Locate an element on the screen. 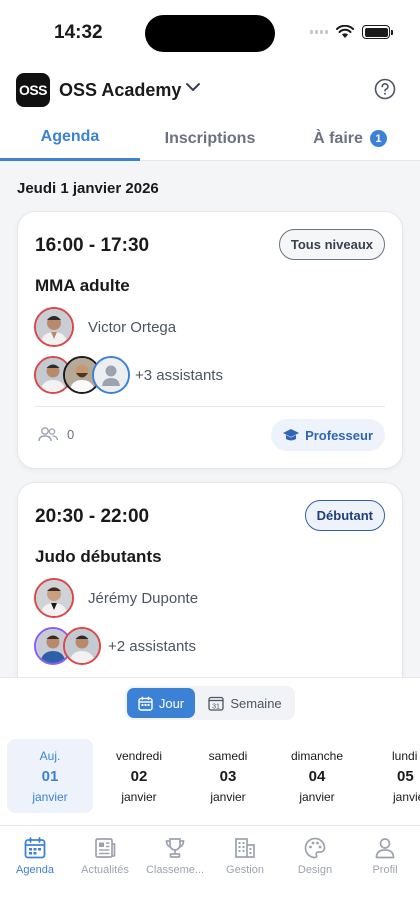 The image size is (420, 913). teacher-name: Jérémy Duponte is located at coordinates (143, 598).